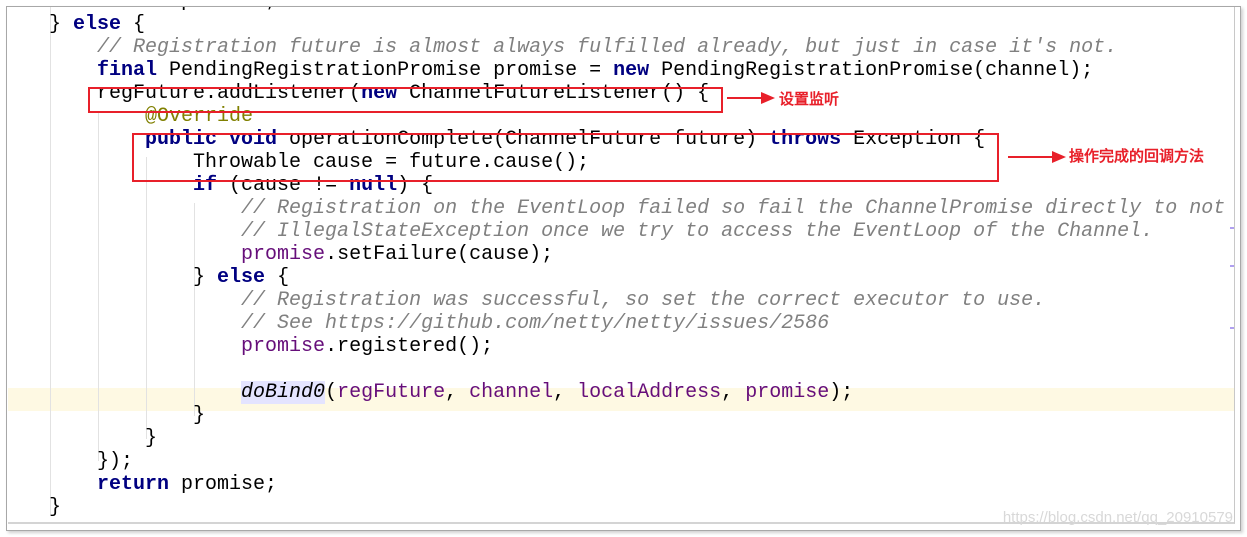 The height and width of the screenshot is (537, 1247). Describe the element at coordinates (877, 70) in the screenshot. I see `code-token: PendingRegistrationPromise(channel);` at that location.